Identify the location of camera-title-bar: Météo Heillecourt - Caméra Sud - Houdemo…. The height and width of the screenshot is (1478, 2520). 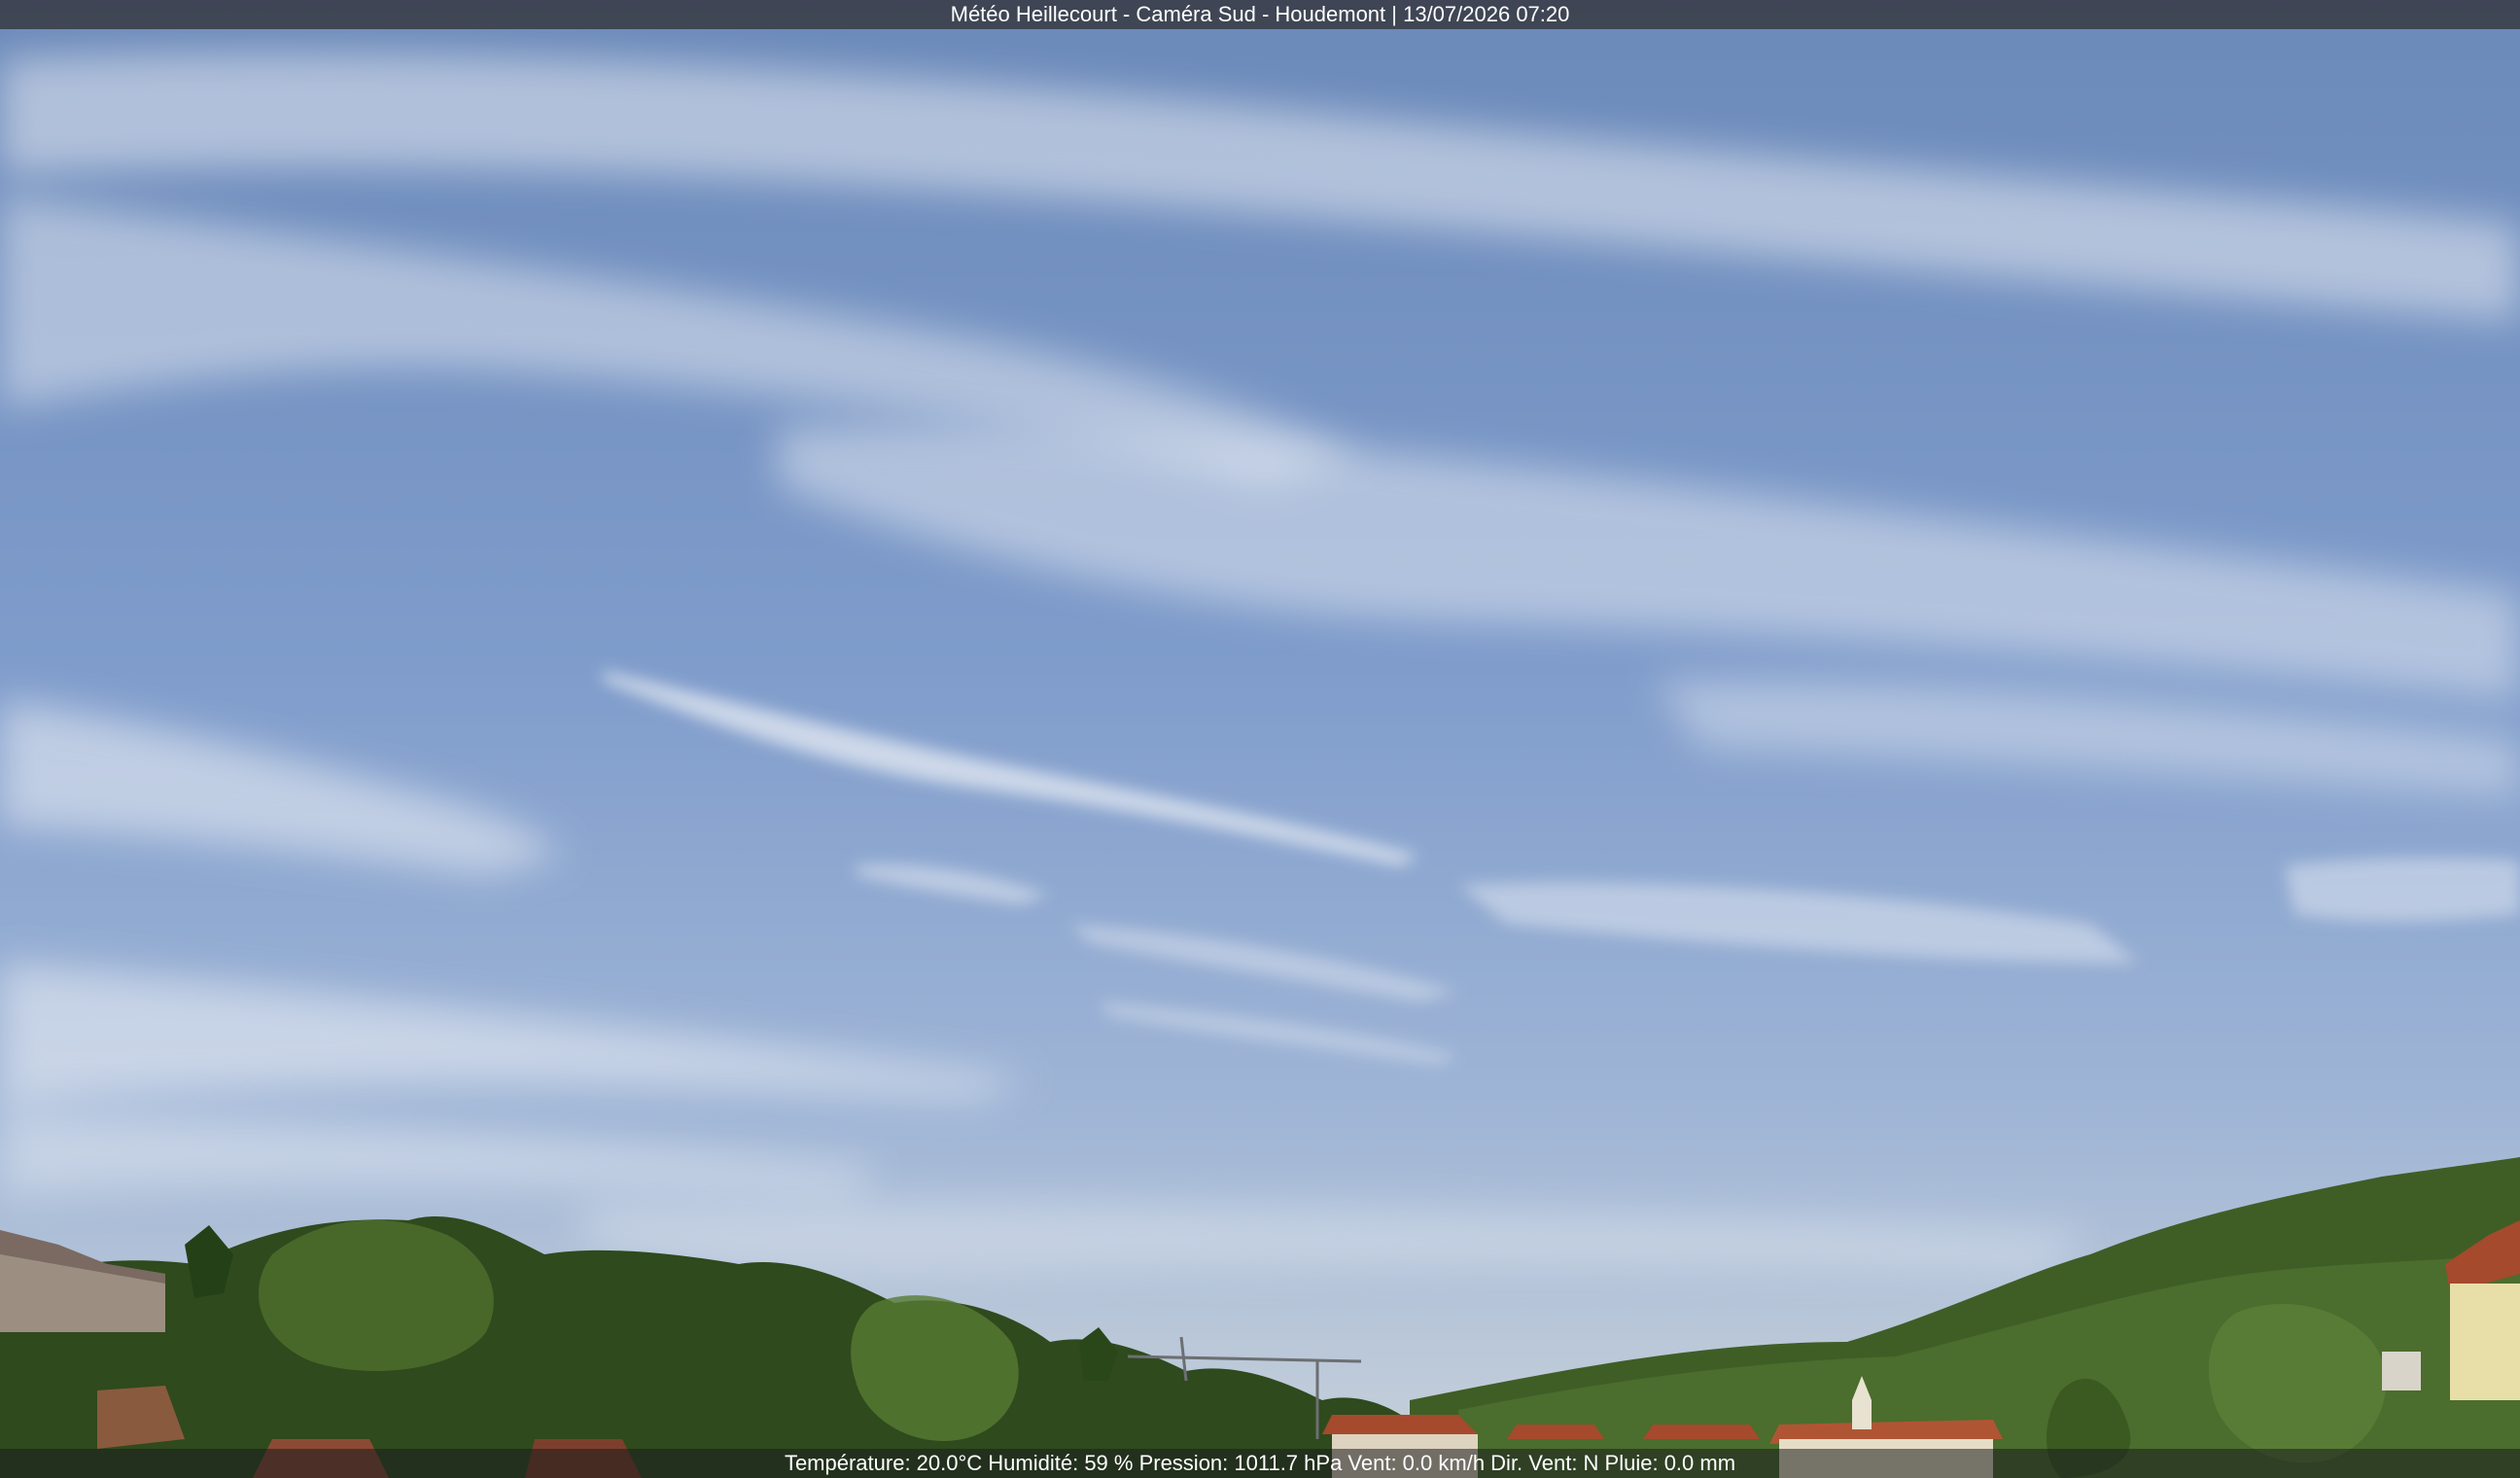
(1260, 14).